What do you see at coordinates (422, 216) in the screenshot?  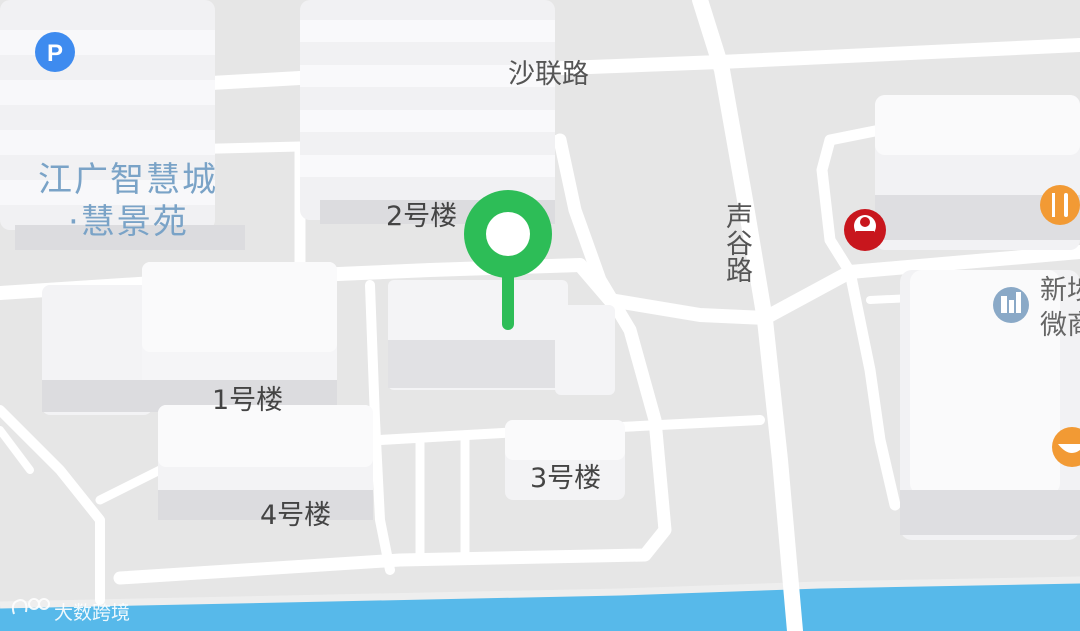 I see `building-label-2: 2号楼` at bounding box center [422, 216].